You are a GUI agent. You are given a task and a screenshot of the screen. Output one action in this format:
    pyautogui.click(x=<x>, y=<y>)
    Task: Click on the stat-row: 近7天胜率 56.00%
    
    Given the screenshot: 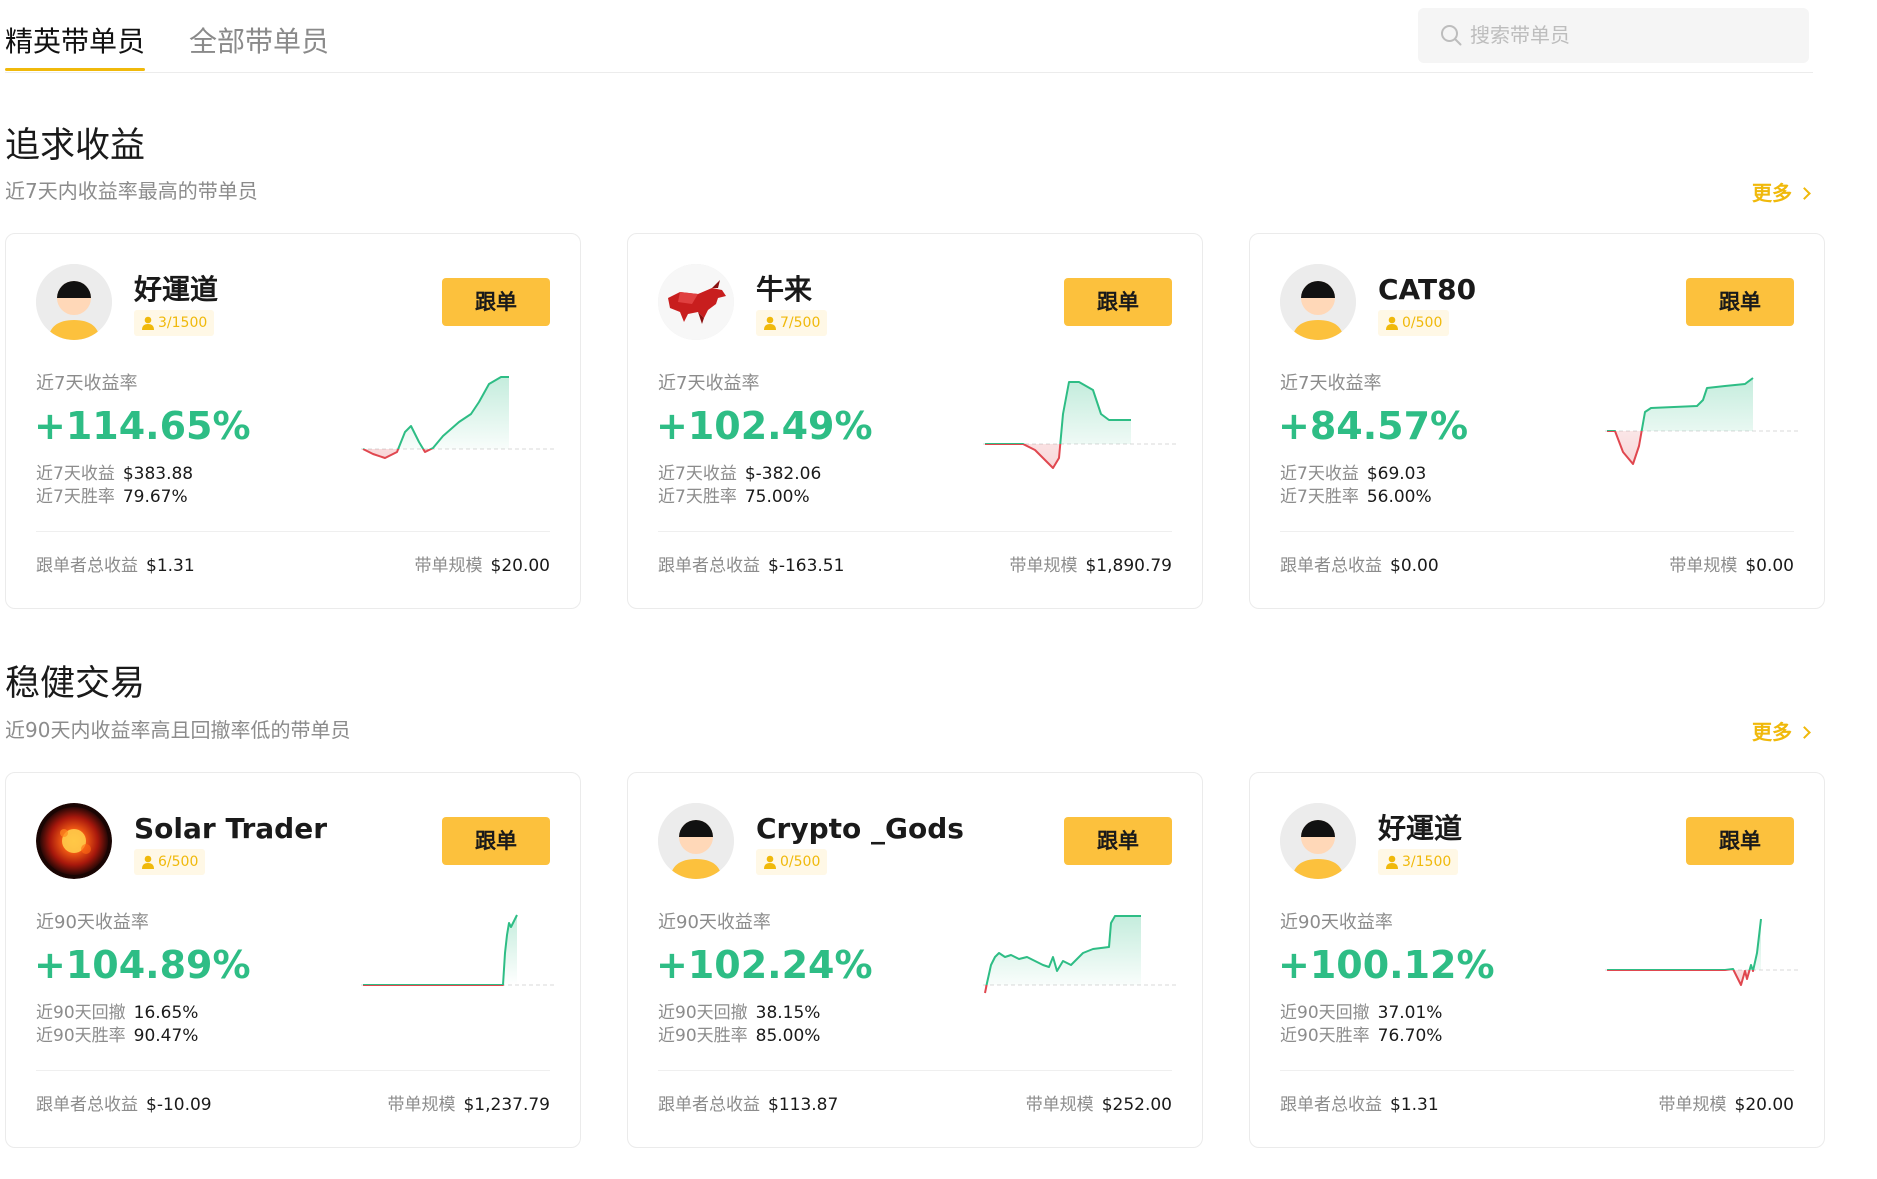 What is the action you would take?
    pyautogui.click(x=1356, y=497)
    